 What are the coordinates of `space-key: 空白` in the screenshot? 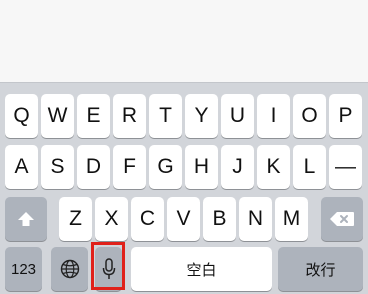 It's located at (201, 269).